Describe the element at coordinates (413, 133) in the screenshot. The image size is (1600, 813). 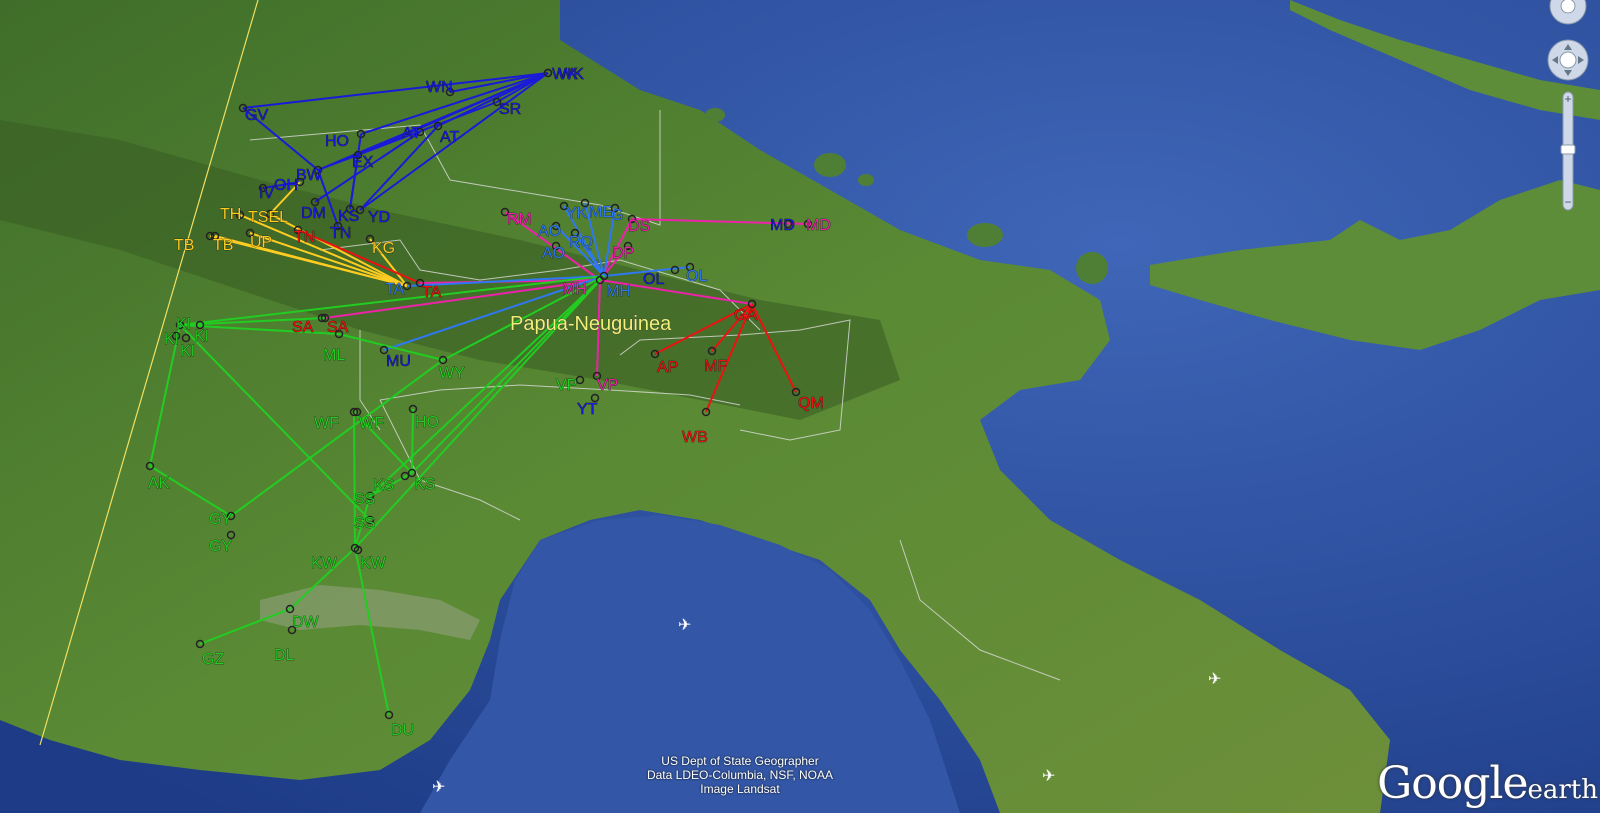
I see `site-marker: AT` at that location.